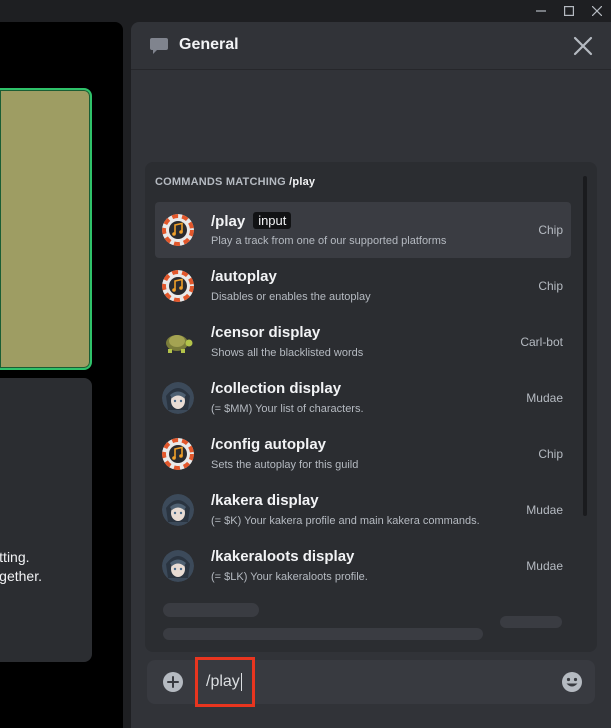 This screenshot has width=611, height=728. Describe the element at coordinates (289, 577) in the screenshot. I see `command-description: (= $LK) Your kakeraloots profile.` at that location.